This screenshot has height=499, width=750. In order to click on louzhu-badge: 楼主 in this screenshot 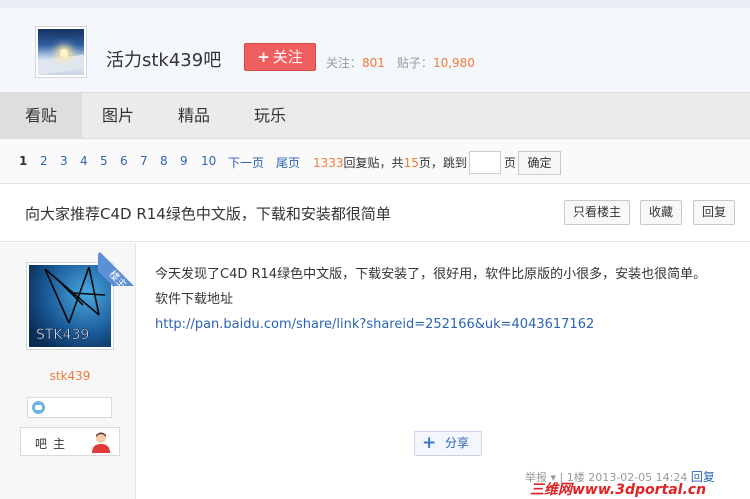, I will do `click(121, 263)`.